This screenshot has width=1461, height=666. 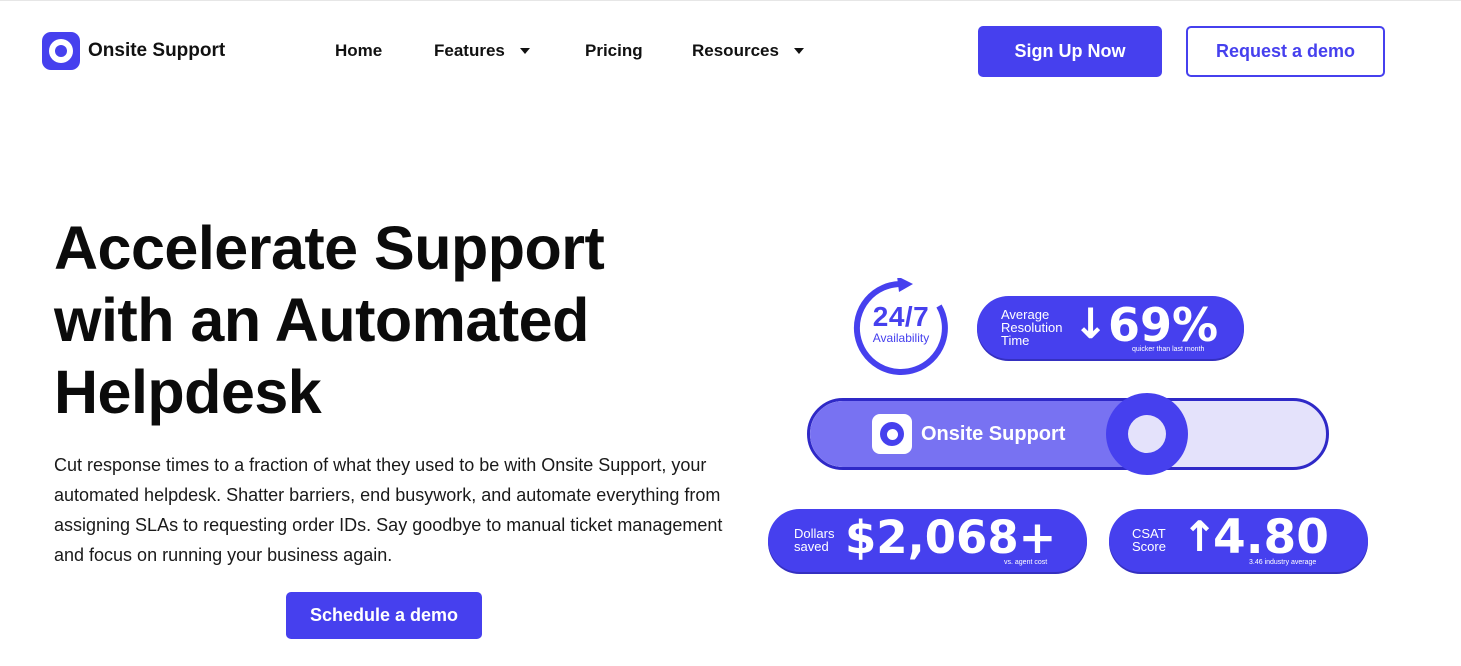 I want to click on availability-badge: 24/7 Availability, so click(x=901, y=323).